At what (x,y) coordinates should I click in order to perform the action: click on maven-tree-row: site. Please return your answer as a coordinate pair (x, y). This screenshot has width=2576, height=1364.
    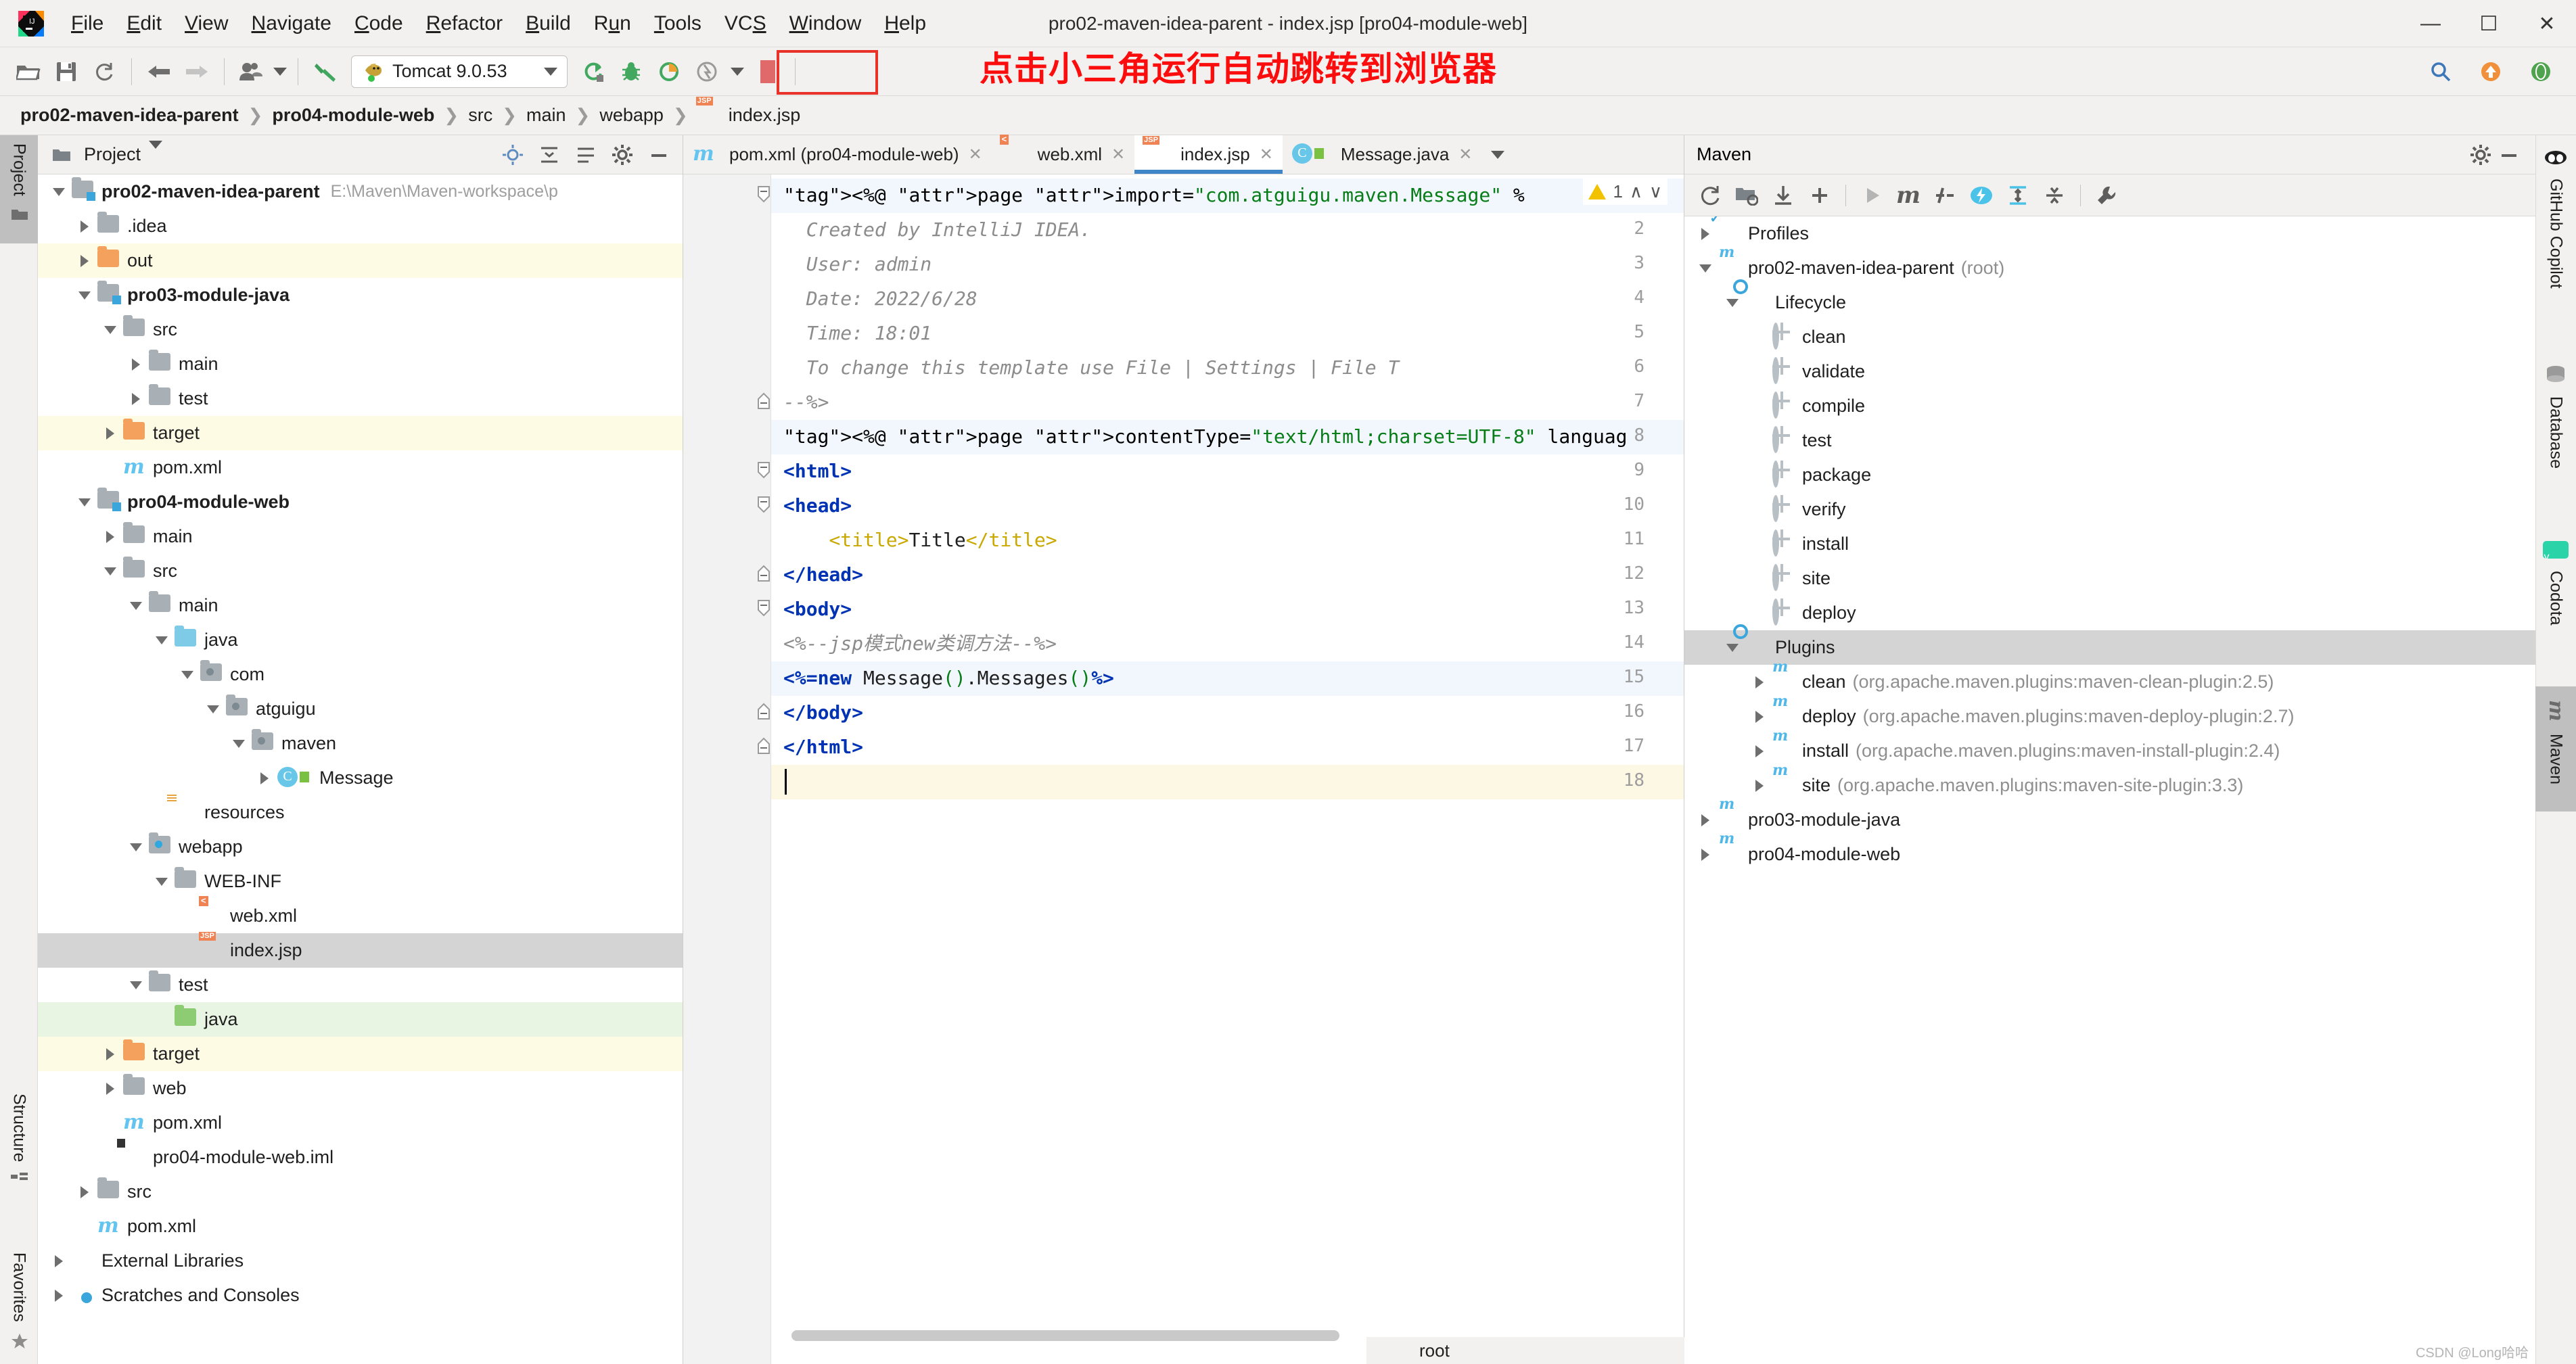
    Looking at the image, I should click on (2109, 578).